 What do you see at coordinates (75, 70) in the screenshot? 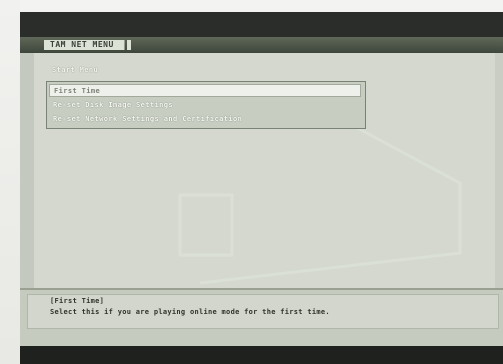
I see `start-menu-title: Start Menu` at bounding box center [75, 70].